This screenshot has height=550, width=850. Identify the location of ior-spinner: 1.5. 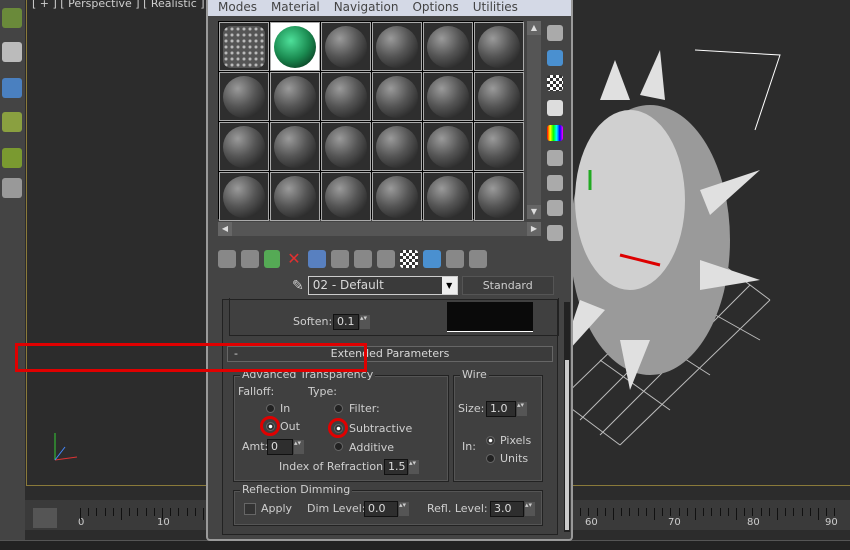
(401, 467).